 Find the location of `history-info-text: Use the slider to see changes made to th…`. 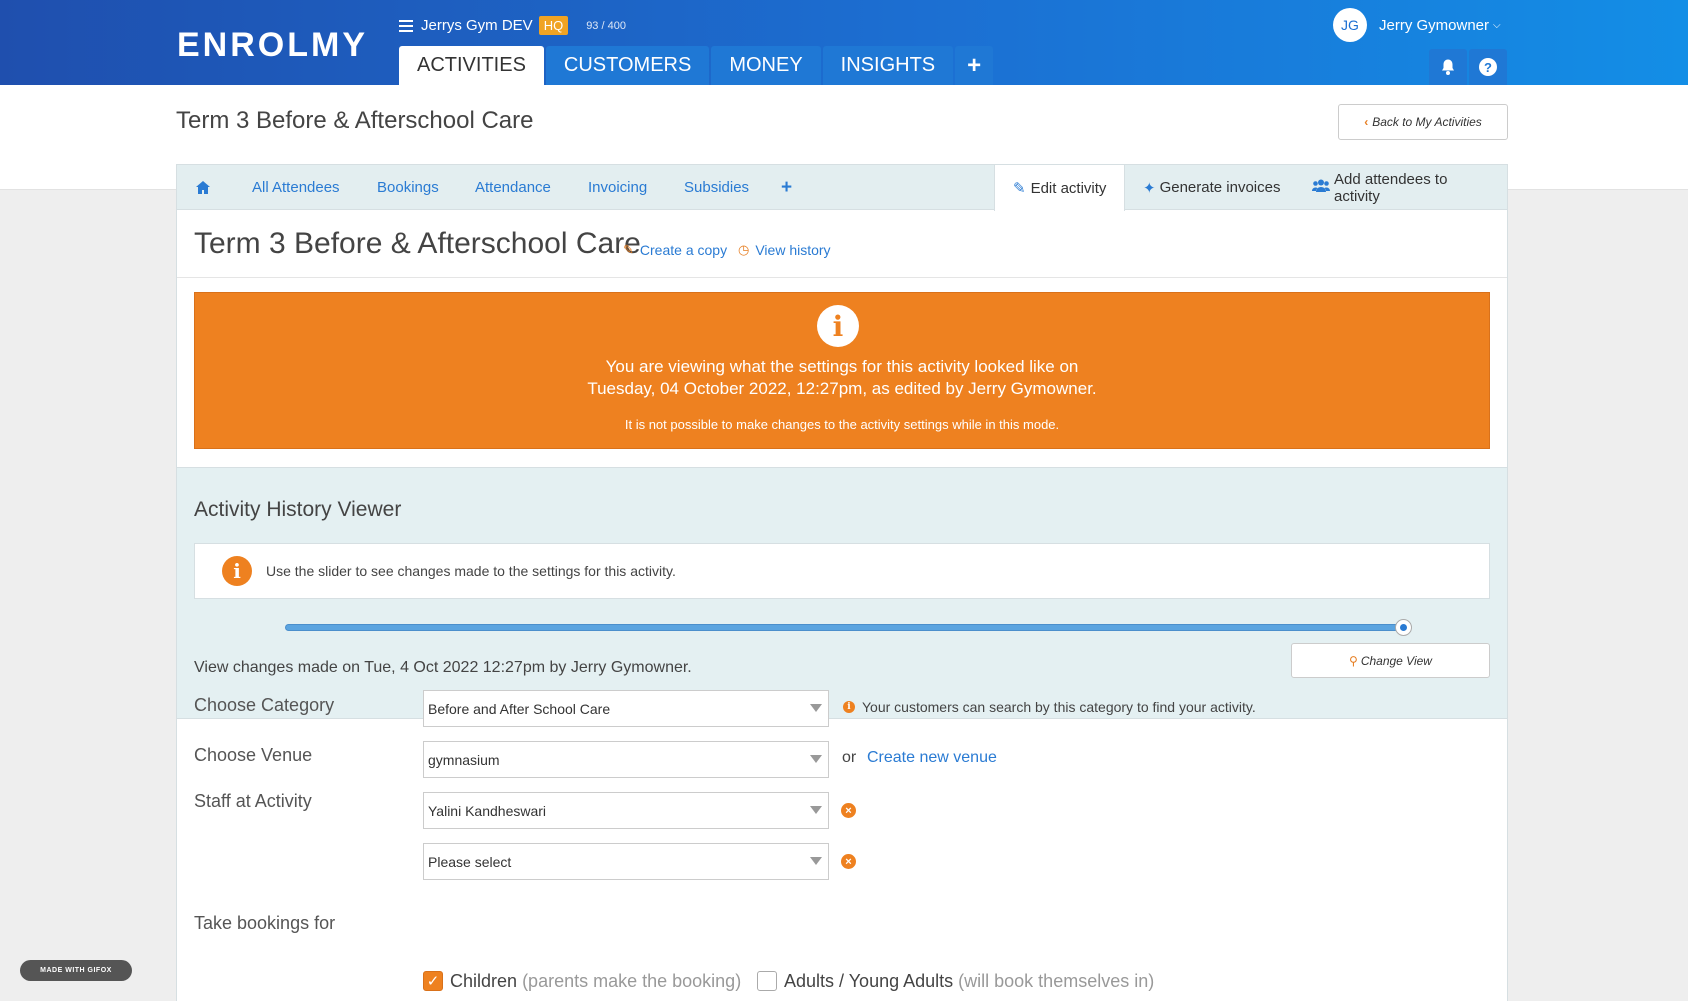

history-info-text: Use the slider to see changes made to th… is located at coordinates (471, 571).